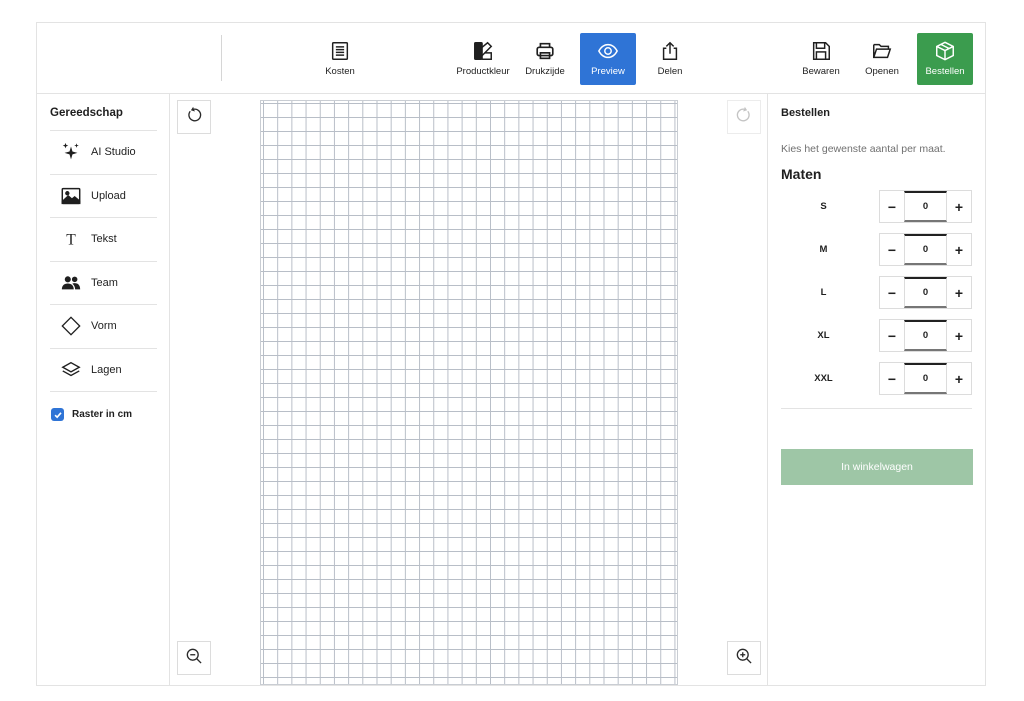 This screenshot has height=701, width=1024. Describe the element at coordinates (877, 206) in the screenshot. I see `size-row-s: S − +` at that location.